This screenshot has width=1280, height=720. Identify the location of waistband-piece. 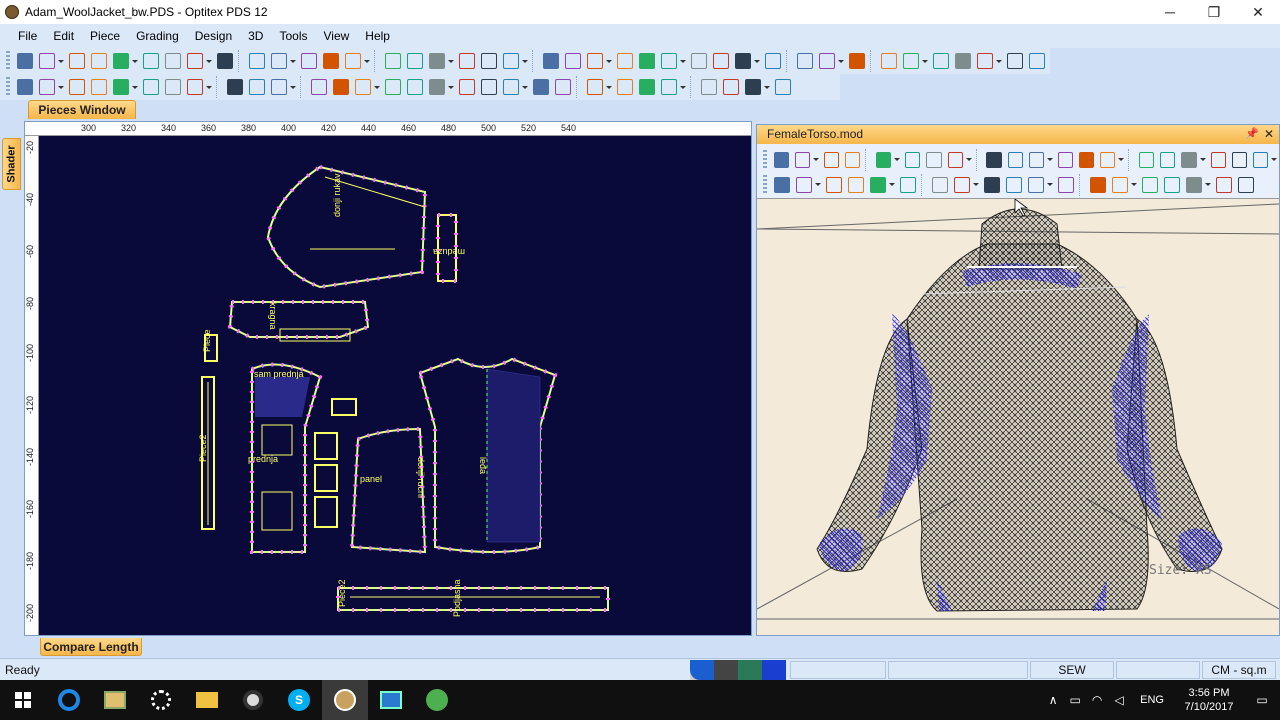
(473, 599).